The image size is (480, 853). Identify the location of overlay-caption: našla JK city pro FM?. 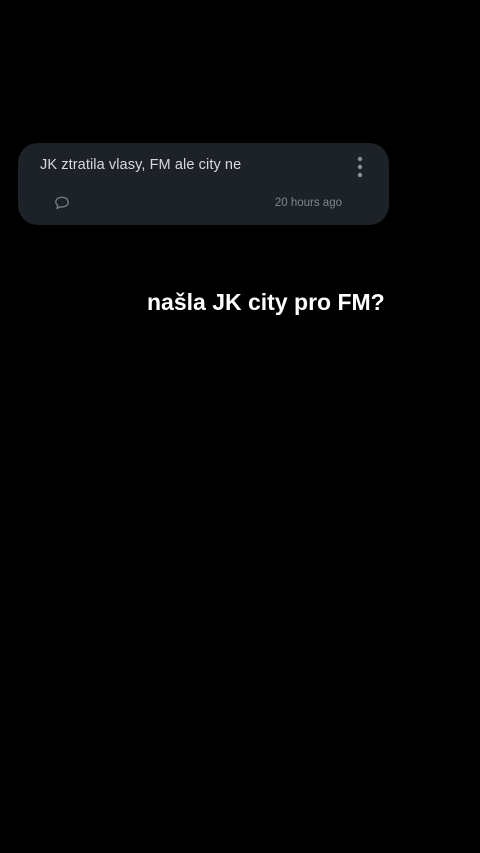
(266, 303).